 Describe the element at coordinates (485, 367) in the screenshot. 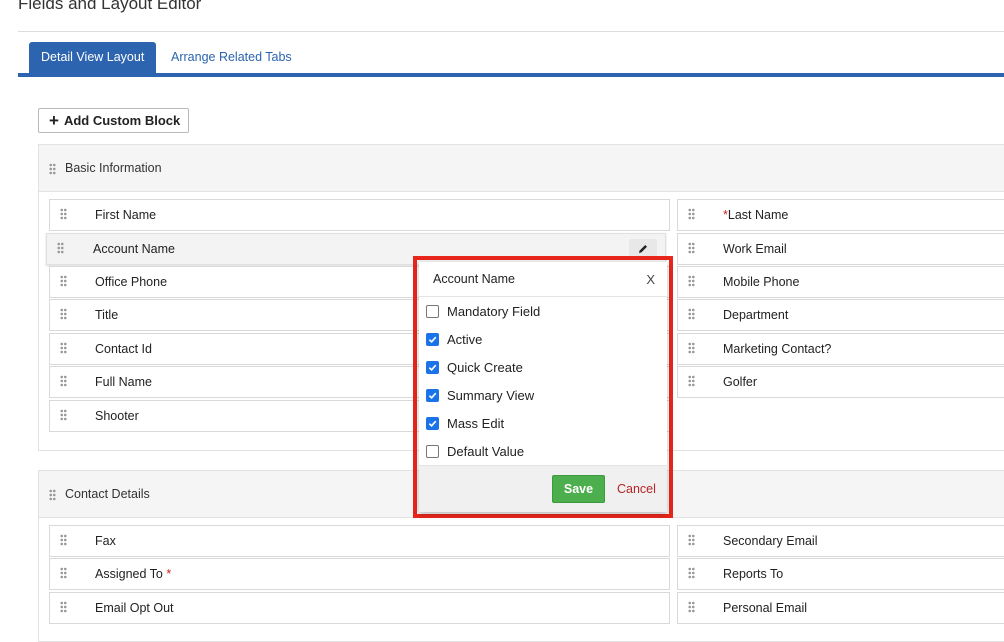

I see `option-label: Quick Create` at that location.